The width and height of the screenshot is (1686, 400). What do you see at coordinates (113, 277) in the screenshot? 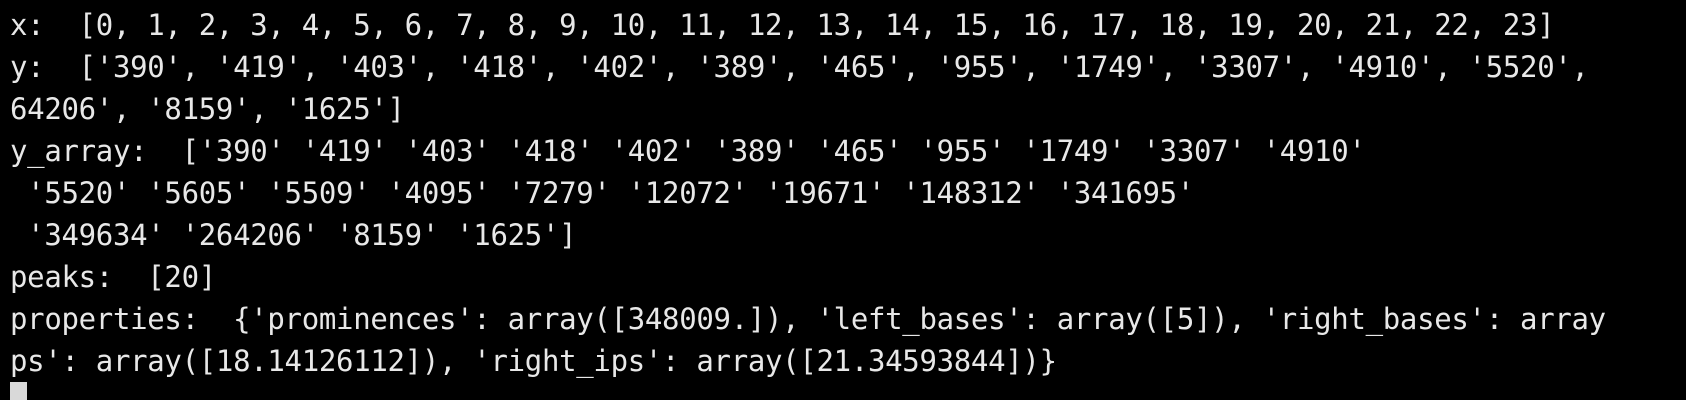
I see `terminal-line-peaks: peaks: [20]` at bounding box center [113, 277].